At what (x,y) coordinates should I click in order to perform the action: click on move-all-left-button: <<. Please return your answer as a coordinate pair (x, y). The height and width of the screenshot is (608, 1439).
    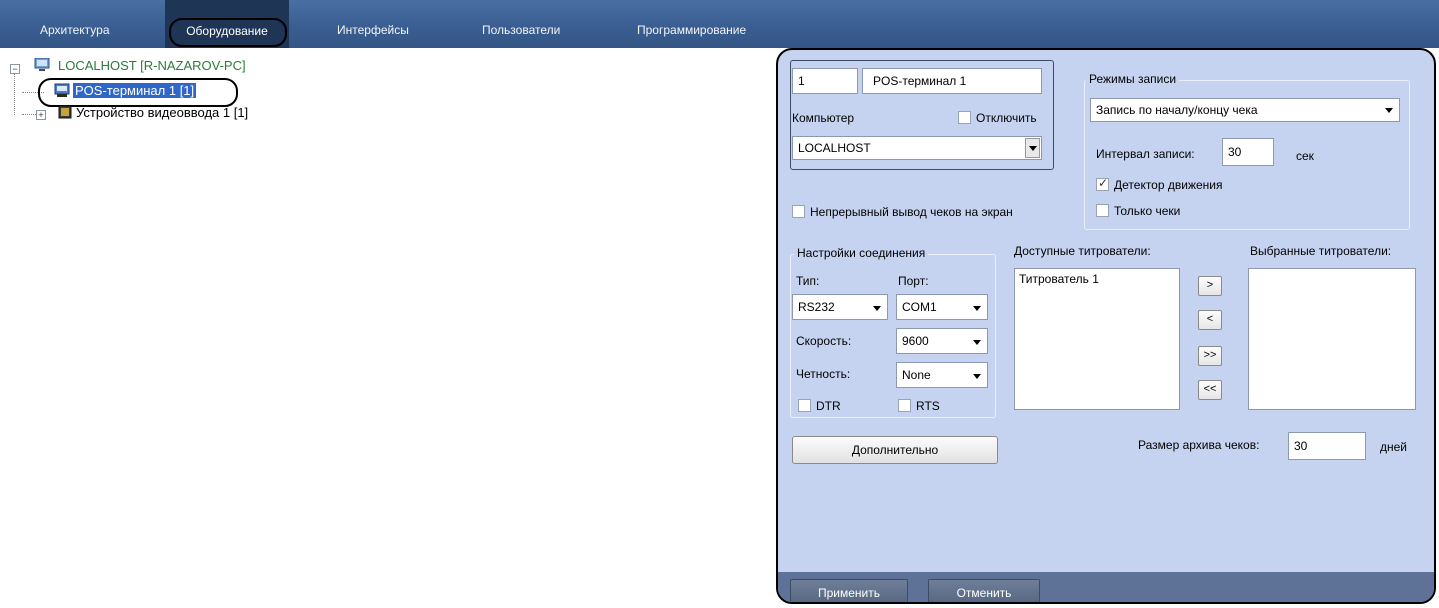
    Looking at the image, I should click on (1210, 390).